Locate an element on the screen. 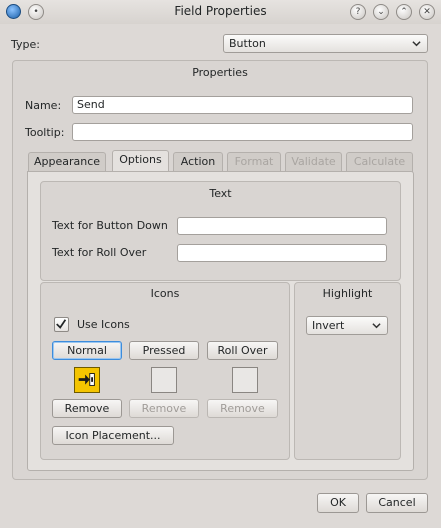 The image size is (441, 528). normal-icon-button: Normal is located at coordinates (87, 350).